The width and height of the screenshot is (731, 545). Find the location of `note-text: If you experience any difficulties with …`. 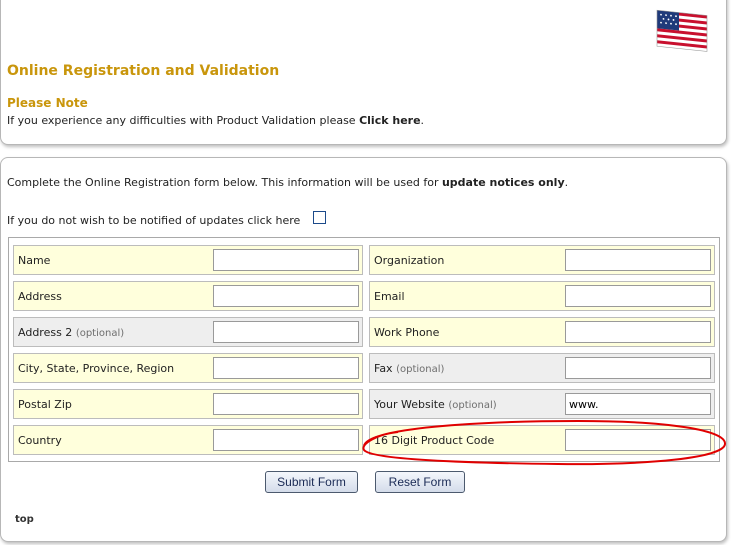

note-text: If you experience any difficulties with … is located at coordinates (215, 120).